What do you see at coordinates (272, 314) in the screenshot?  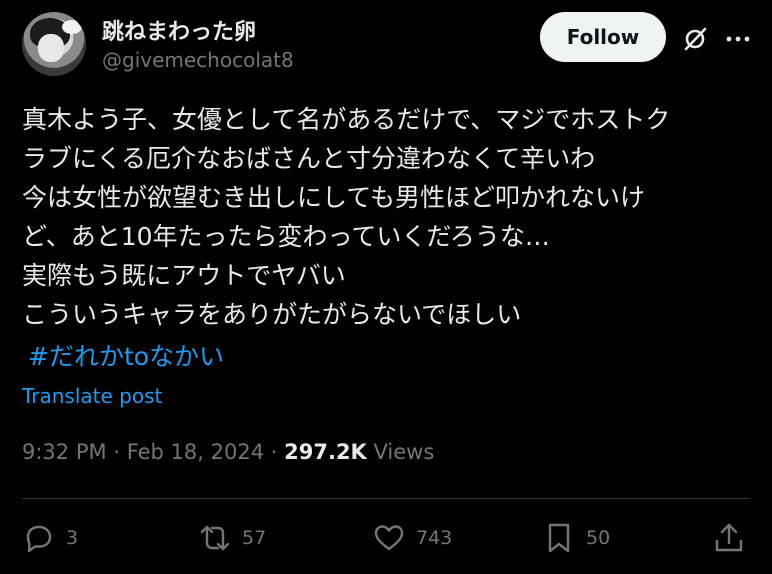 I see `tweet-line: こういうキャラをありがたがらないでほしい` at bounding box center [272, 314].